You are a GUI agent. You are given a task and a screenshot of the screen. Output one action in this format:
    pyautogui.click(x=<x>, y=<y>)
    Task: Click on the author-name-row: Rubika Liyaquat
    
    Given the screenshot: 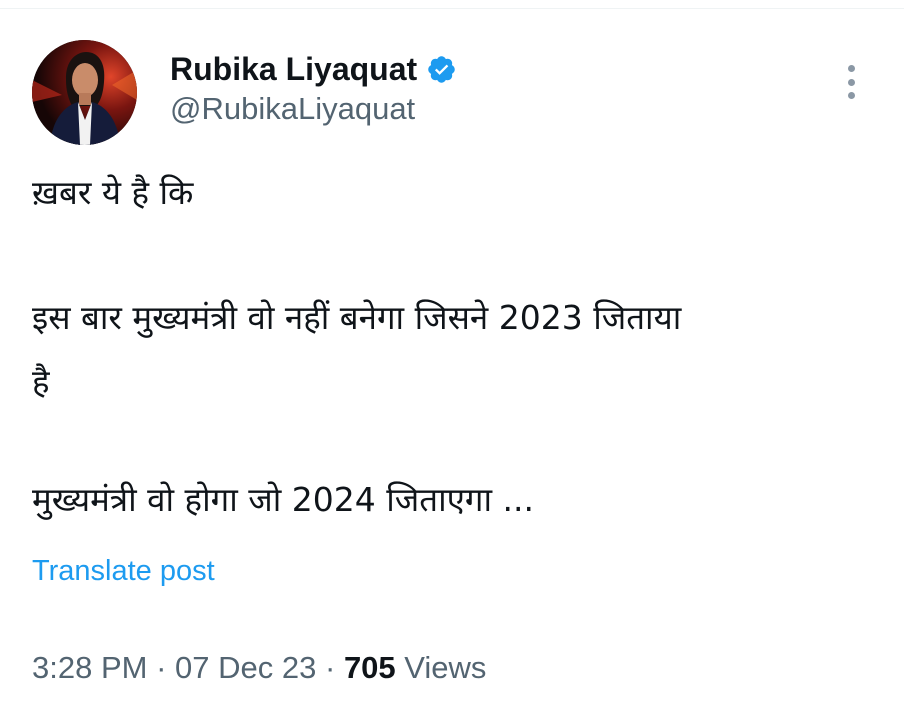 What is the action you would take?
    pyautogui.click(x=313, y=69)
    